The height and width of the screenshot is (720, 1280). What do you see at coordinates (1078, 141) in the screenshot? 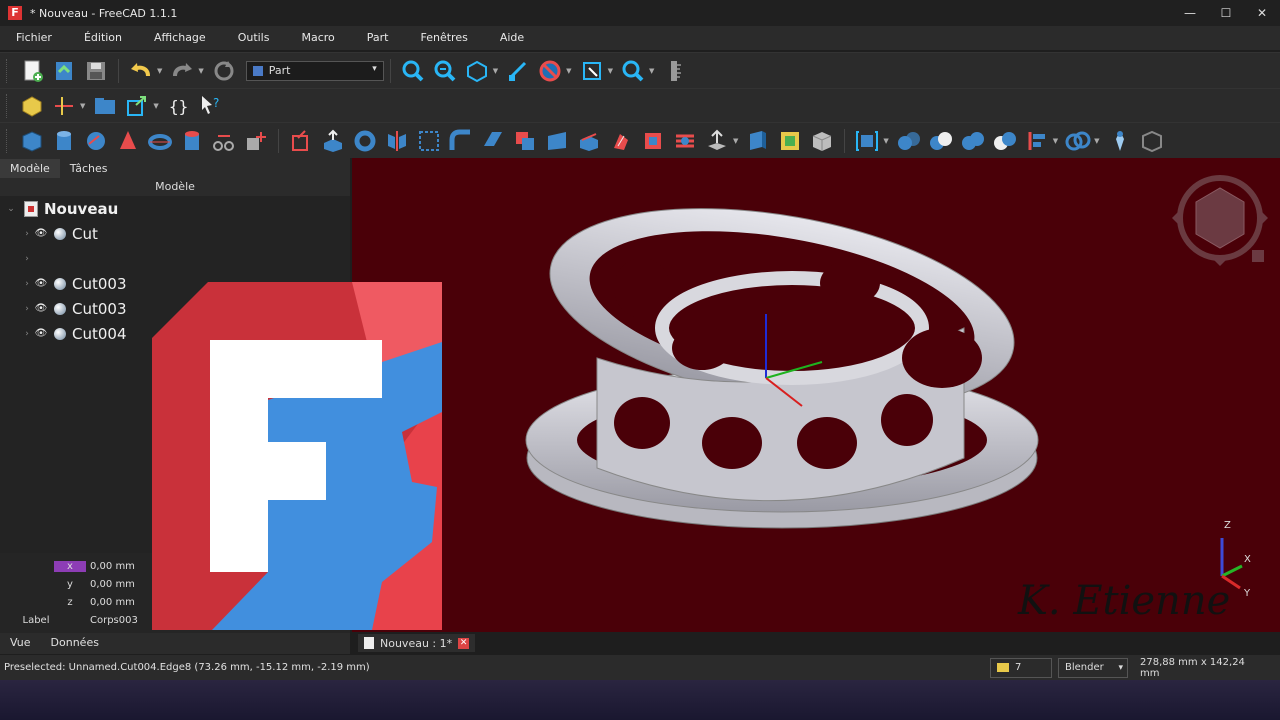
I see `split-icon` at bounding box center [1078, 141].